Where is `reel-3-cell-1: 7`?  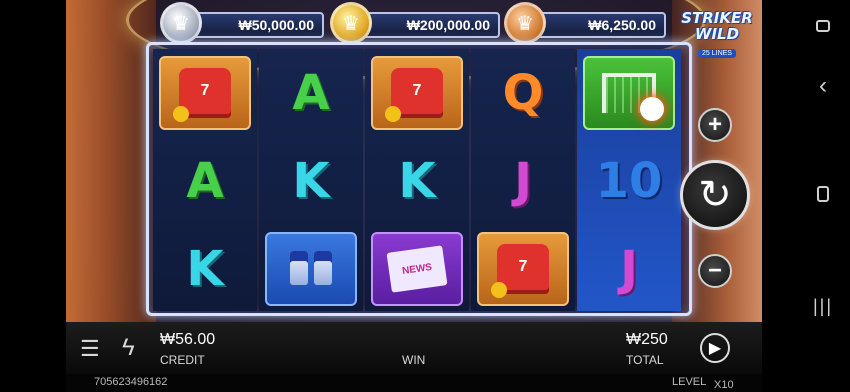
reel-3-cell-1: 7 is located at coordinates (417, 93).